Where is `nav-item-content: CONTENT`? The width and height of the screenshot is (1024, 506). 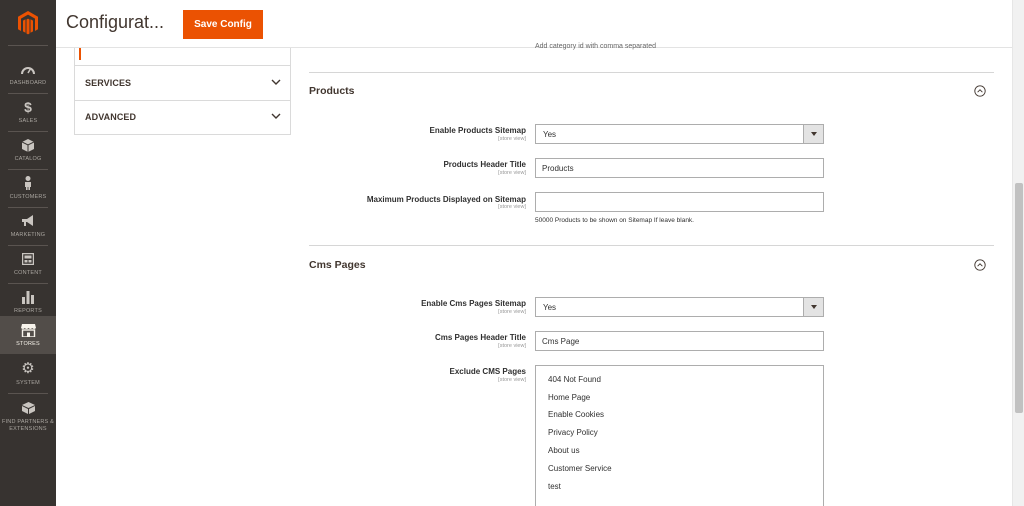
nav-item-content: CONTENT is located at coordinates (28, 264).